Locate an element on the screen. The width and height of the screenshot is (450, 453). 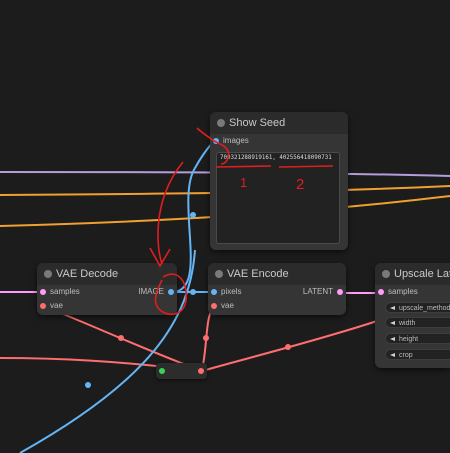
annotation-number-2: 2 is located at coordinates (300, 184).